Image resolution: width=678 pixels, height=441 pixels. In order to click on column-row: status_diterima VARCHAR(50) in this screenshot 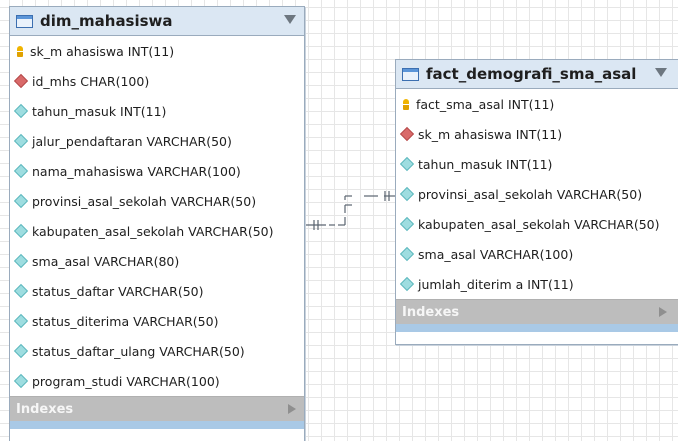, I will do `click(157, 321)`.